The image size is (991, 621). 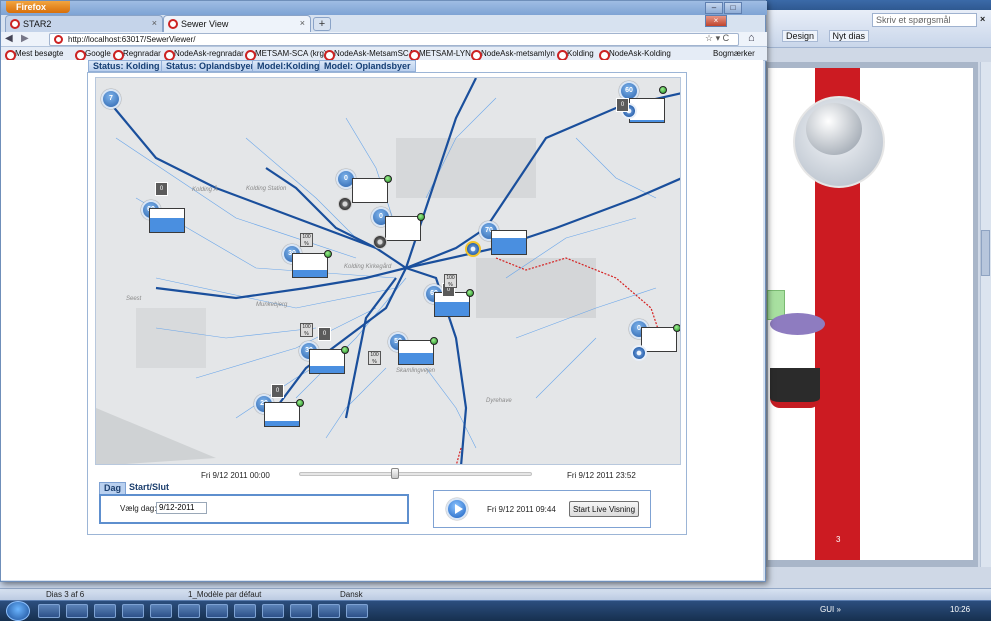 What do you see at coordinates (113, 488) in the screenshot?
I see `tab-dag: Dag` at bounding box center [113, 488].